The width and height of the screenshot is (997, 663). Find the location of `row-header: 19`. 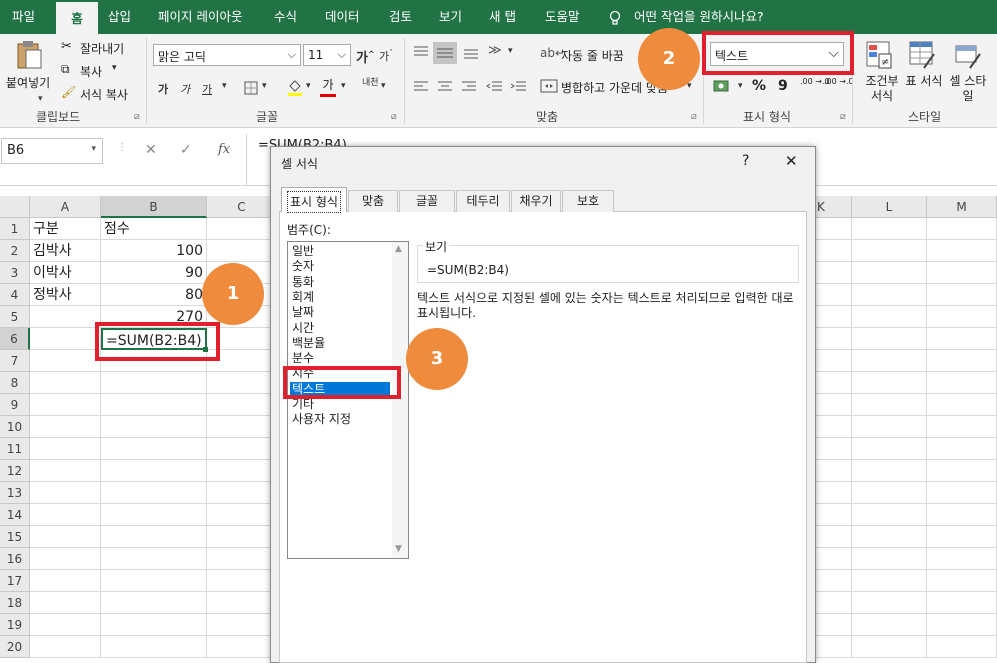

row-header: 19 is located at coordinates (15, 625).